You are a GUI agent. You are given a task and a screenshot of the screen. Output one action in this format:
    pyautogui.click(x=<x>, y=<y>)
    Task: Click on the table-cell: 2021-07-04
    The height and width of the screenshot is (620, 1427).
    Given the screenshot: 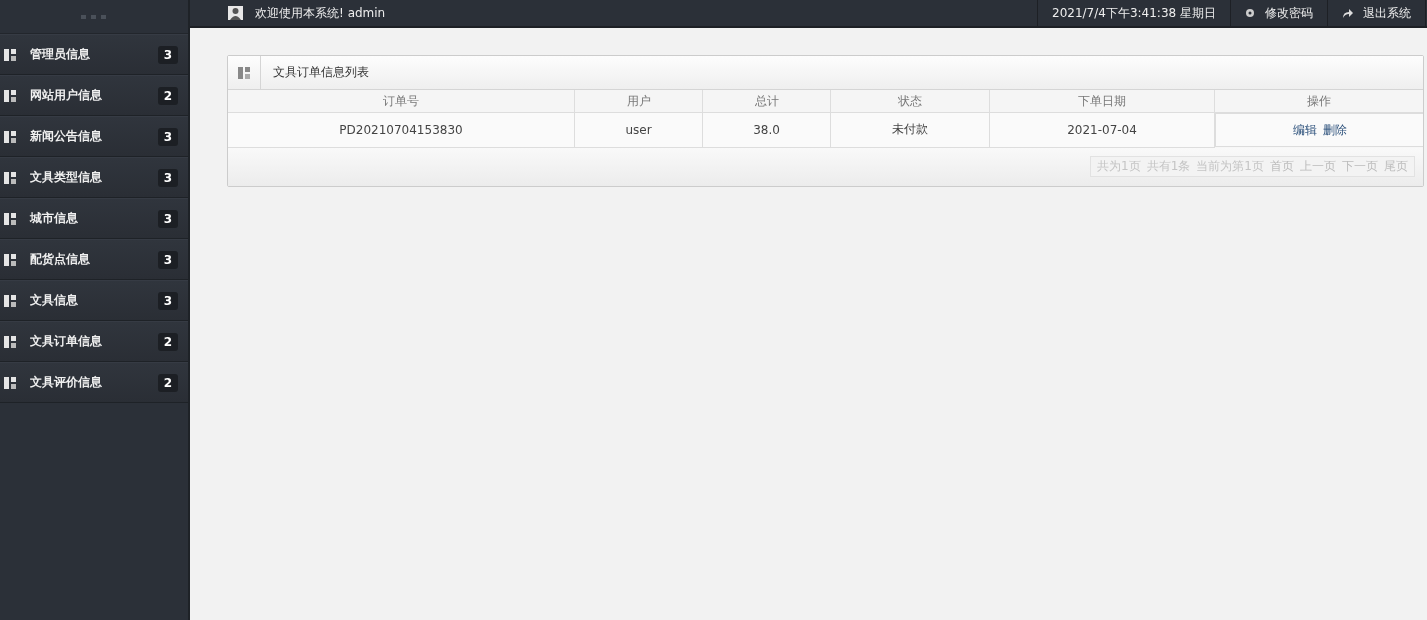 What is the action you would take?
    pyautogui.click(x=1102, y=129)
    